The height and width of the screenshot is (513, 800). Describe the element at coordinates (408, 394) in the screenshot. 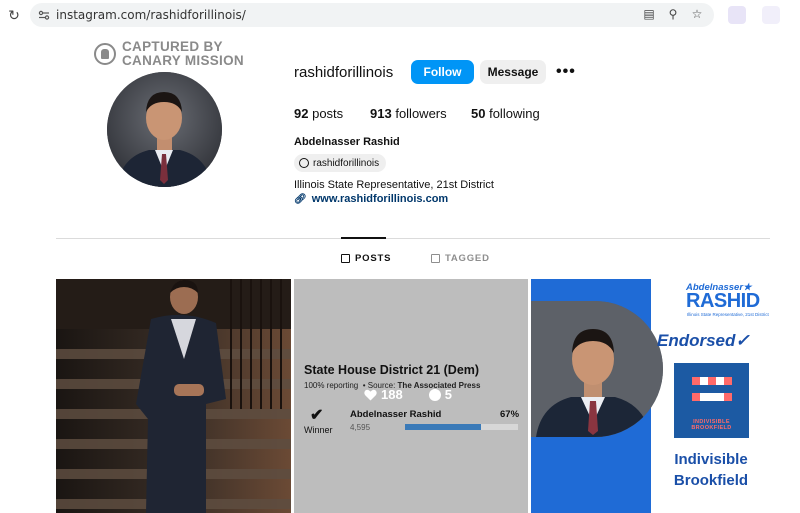

I see `post-stats-overlay: 188 5` at that location.